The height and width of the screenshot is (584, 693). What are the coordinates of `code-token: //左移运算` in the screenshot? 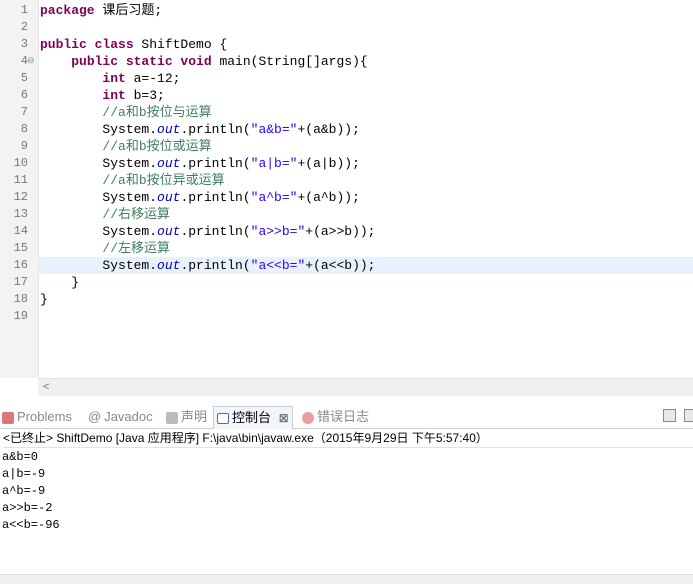 It's located at (105, 248).